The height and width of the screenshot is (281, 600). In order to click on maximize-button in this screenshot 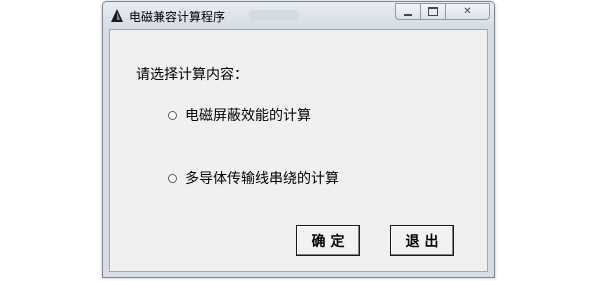, I will do `click(433, 11)`.